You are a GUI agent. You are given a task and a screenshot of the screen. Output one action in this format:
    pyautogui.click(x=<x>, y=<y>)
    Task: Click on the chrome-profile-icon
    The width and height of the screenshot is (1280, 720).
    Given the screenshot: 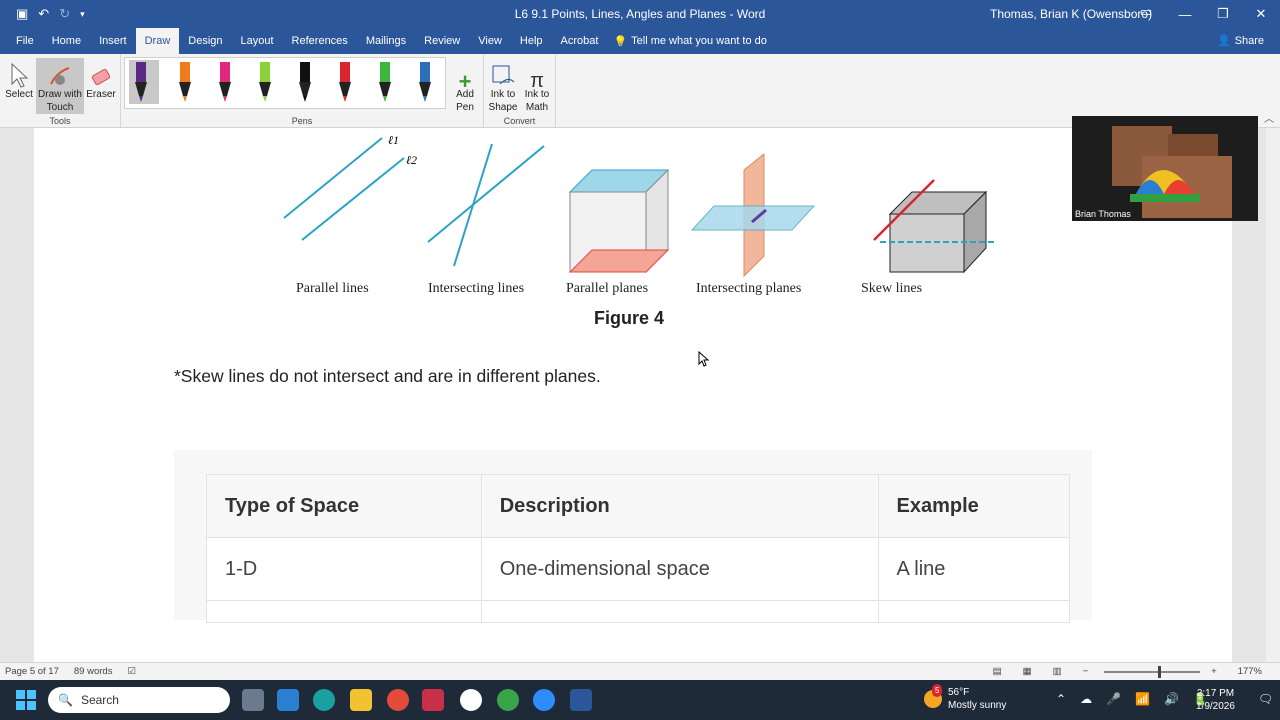 What is the action you would take?
    pyautogui.click(x=508, y=700)
    